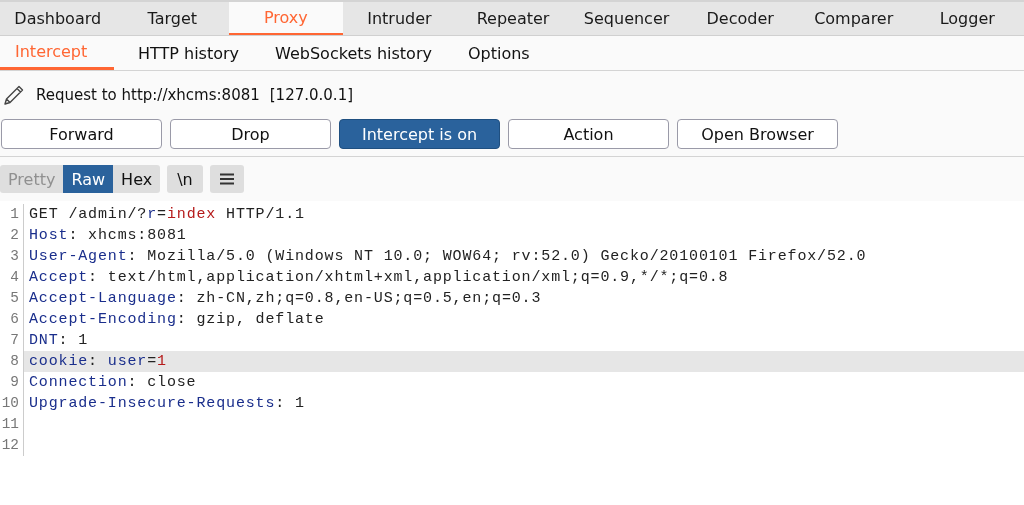 The image size is (1024, 505). What do you see at coordinates (58, 340) in the screenshot?
I see `code-line: DNT: 1` at bounding box center [58, 340].